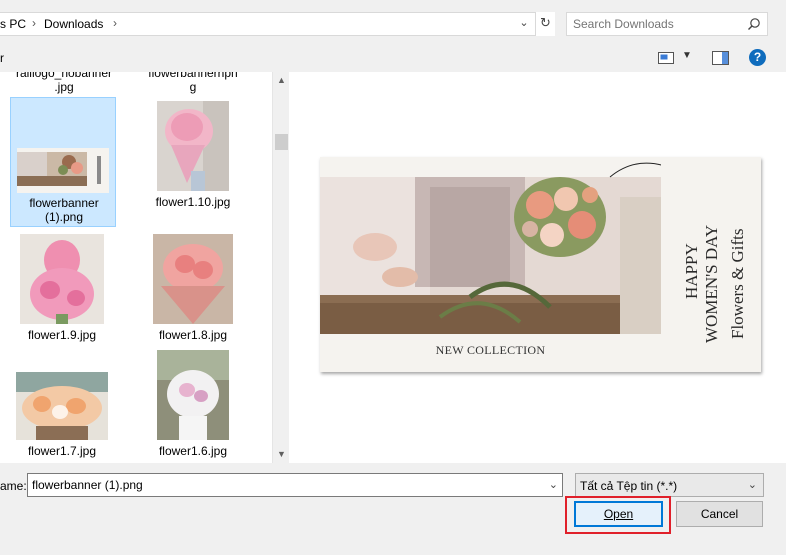 The width and height of the screenshot is (786, 555). What do you see at coordinates (754, 24) in the screenshot?
I see `search-icon` at bounding box center [754, 24].